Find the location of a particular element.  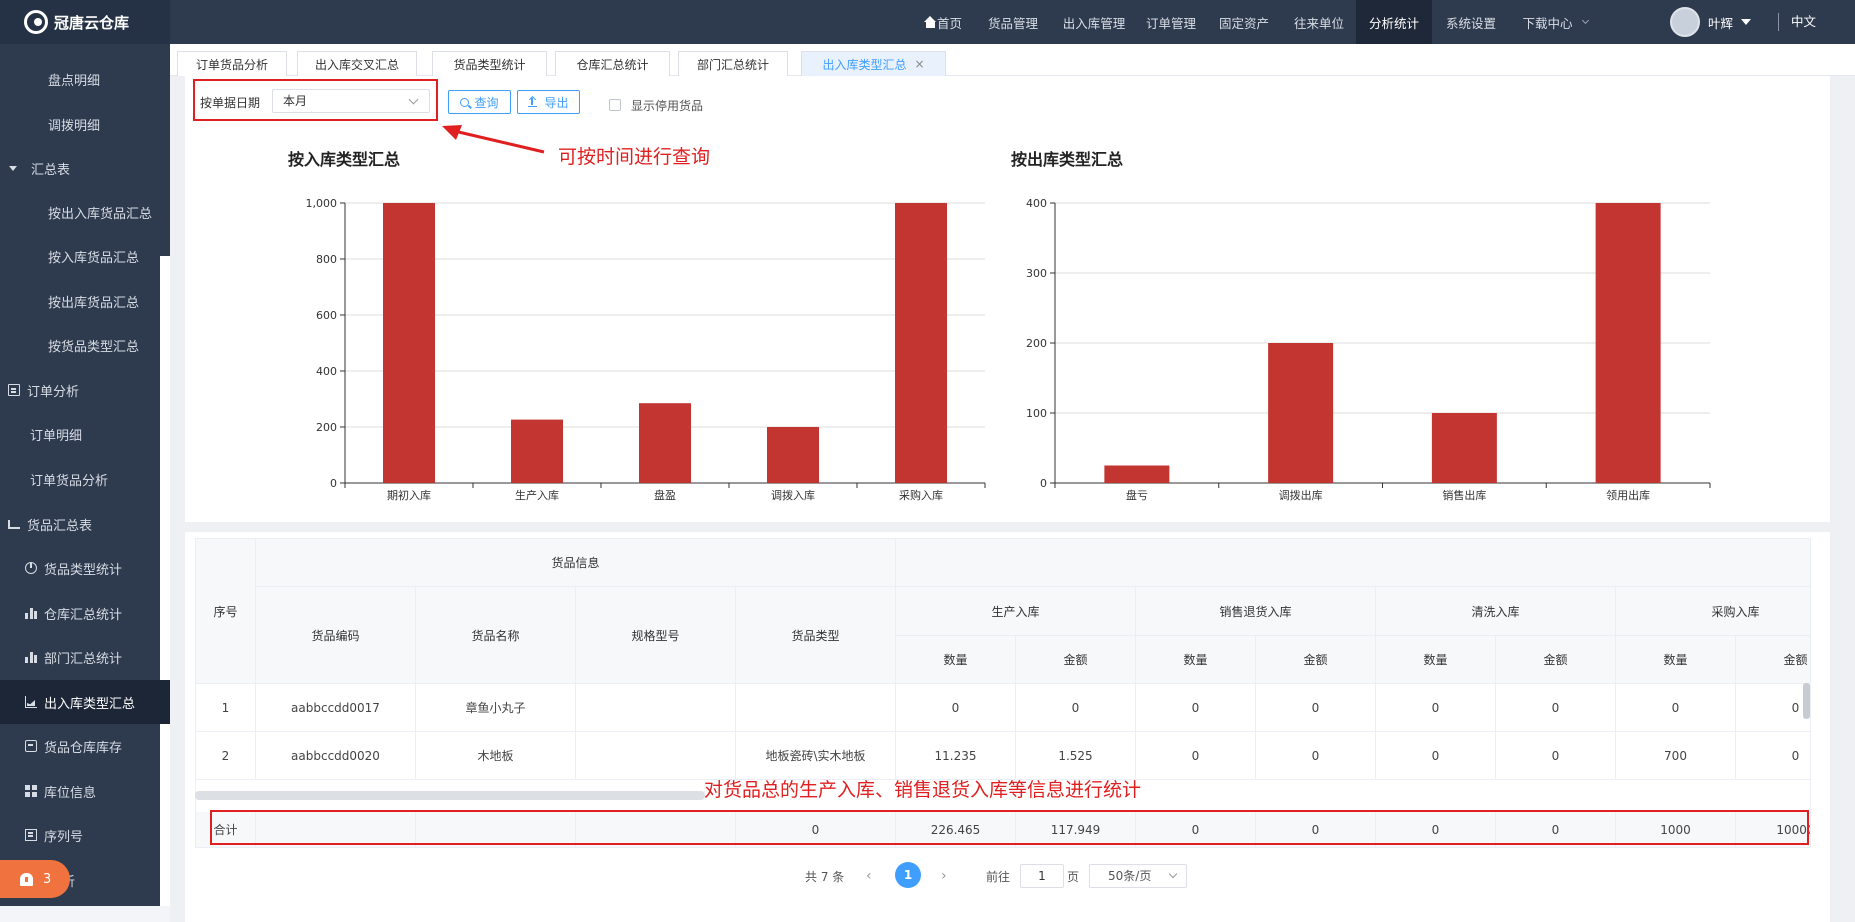

table-cell: aabbccdd0017 is located at coordinates (336, 708).